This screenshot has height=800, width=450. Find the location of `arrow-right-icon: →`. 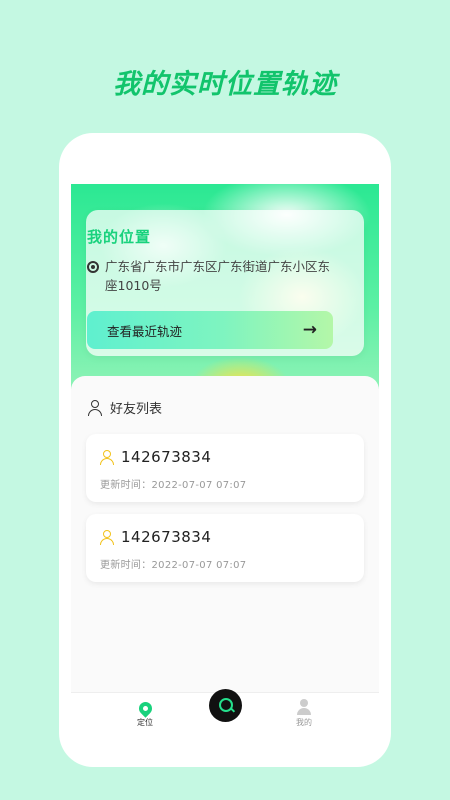

arrow-right-icon: → is located at coordinates (309, 330).